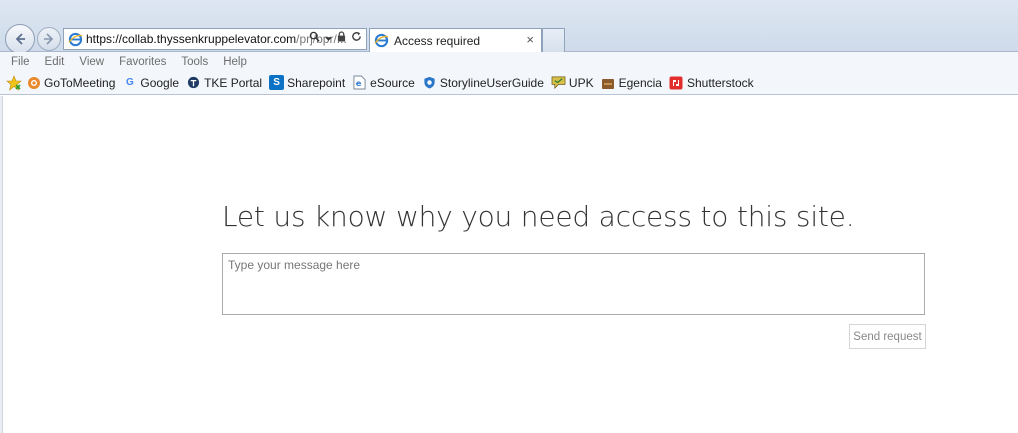 The height and width of the screenshot is (433, 1018). I want to click on tab-access-required: Access required ×, so click(455, 40).